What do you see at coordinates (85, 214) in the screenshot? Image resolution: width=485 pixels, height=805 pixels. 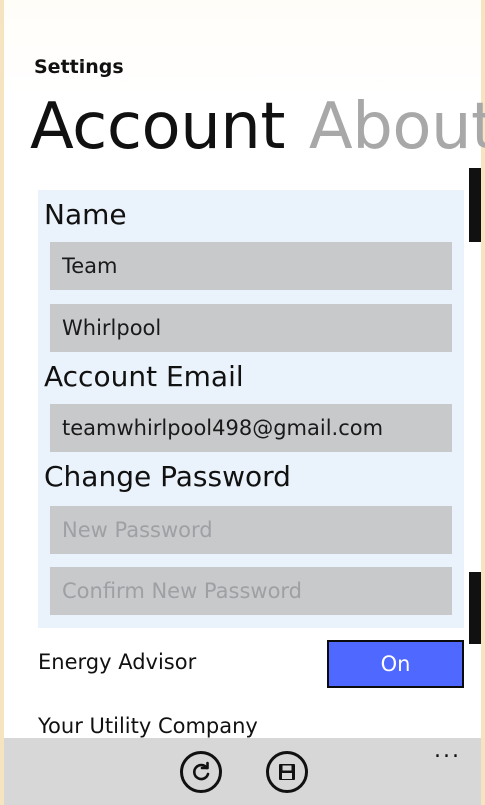 I see `name-label: Name` at bounding box center [85, 214].